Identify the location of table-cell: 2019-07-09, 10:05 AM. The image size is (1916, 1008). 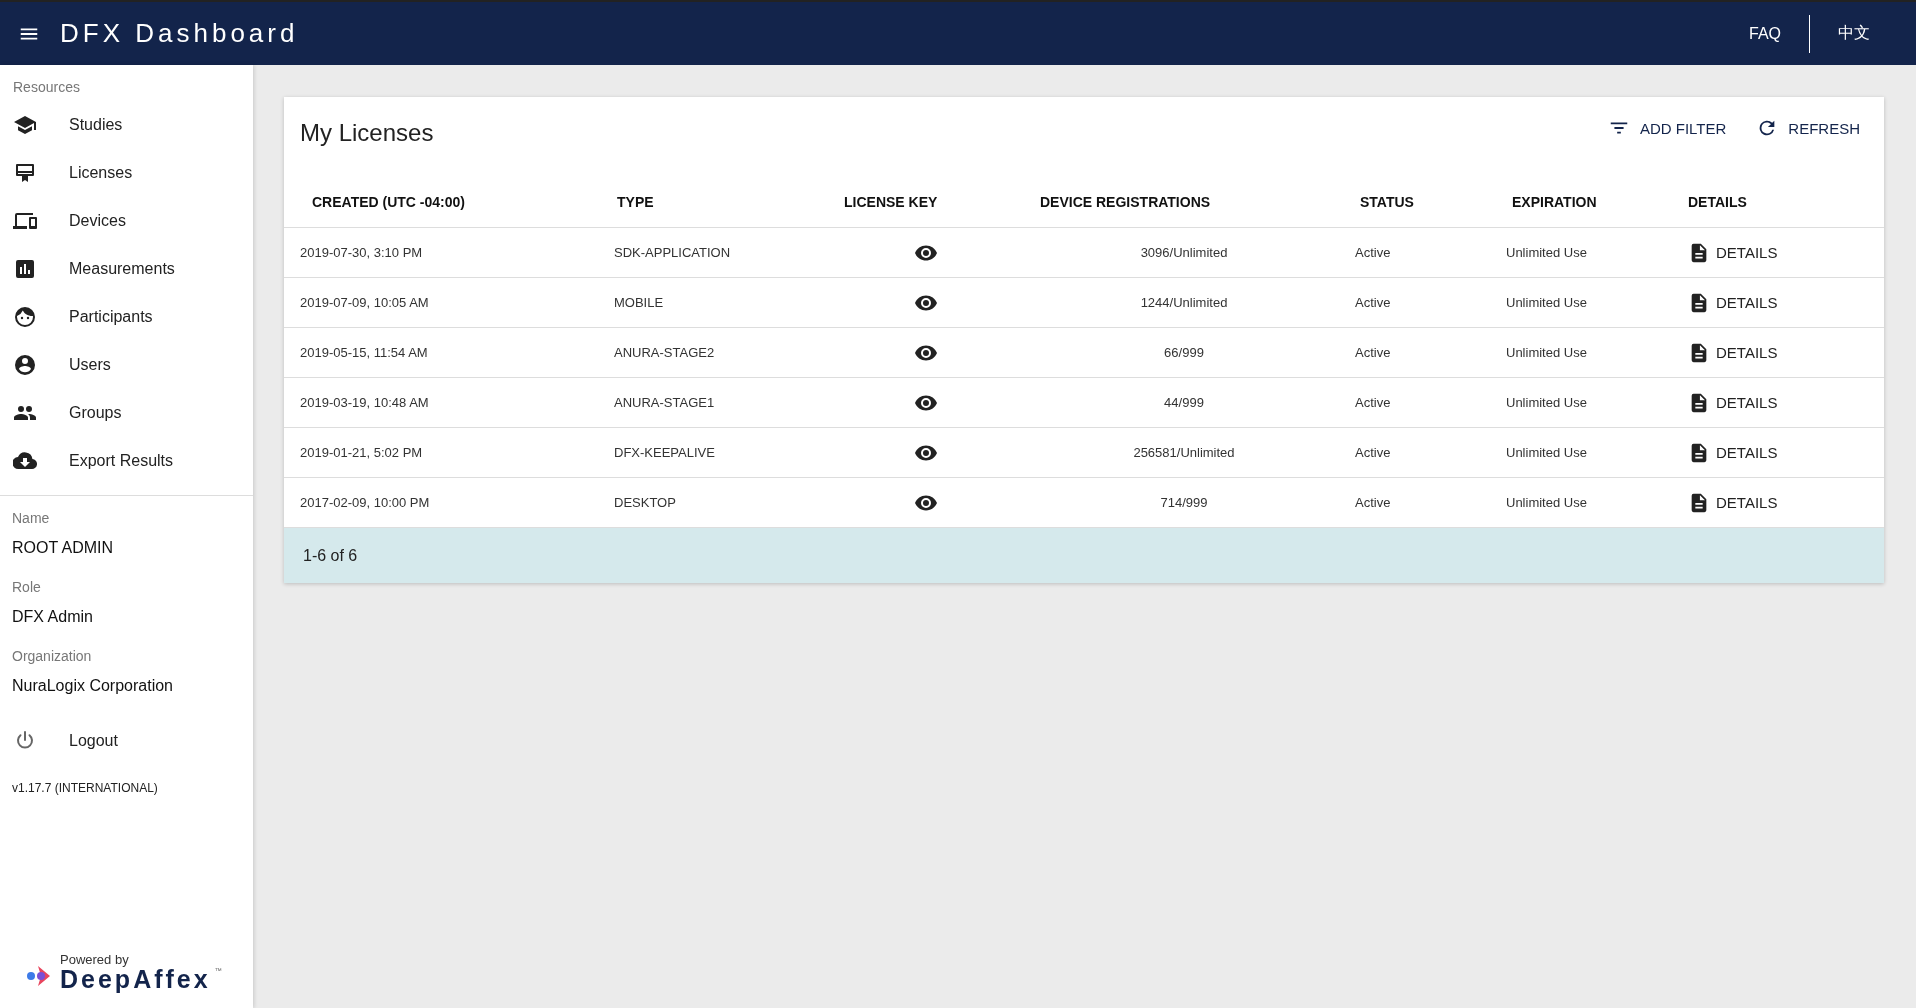
(364, 302).